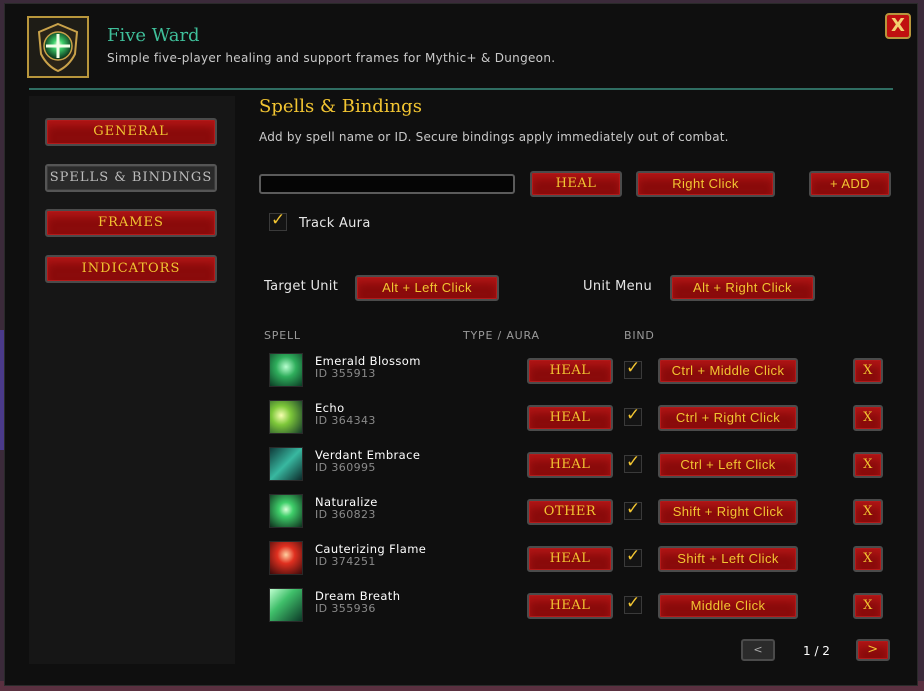 The width and height of the screenshot is (924, 691). I want to click on spell-name: Cauterizing Flame, so click(371, 549).